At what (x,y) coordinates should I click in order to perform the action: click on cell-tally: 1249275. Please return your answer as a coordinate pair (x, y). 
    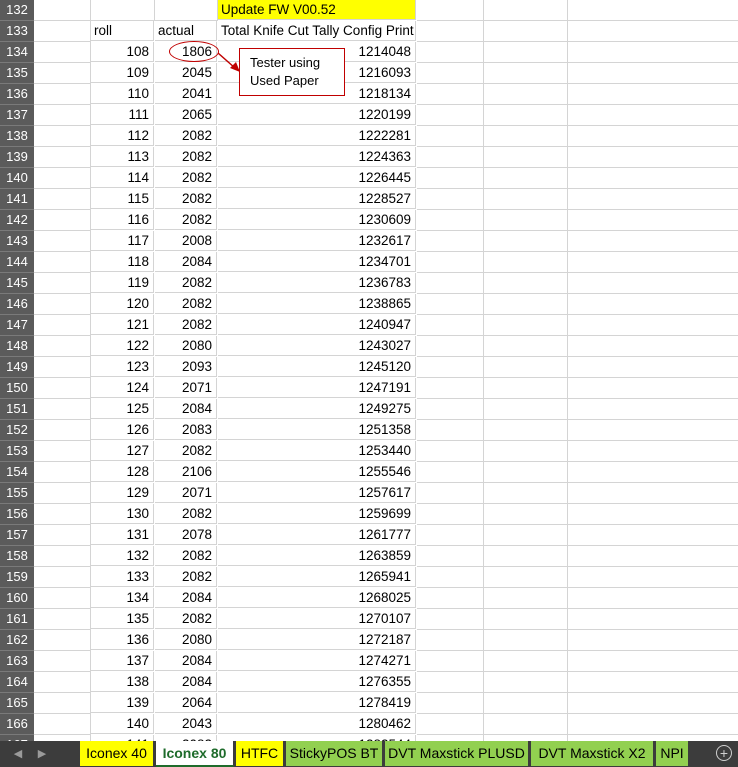
    Looking at the image, I should click on (317, 409).